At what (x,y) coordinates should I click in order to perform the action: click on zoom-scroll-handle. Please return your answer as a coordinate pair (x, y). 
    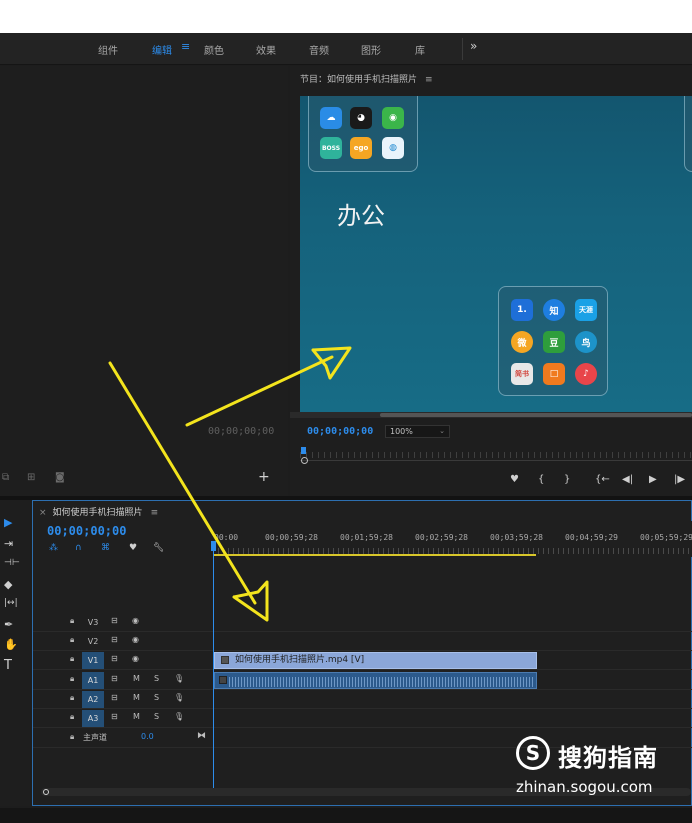
    Looking at the image, I should click on (304, 460).